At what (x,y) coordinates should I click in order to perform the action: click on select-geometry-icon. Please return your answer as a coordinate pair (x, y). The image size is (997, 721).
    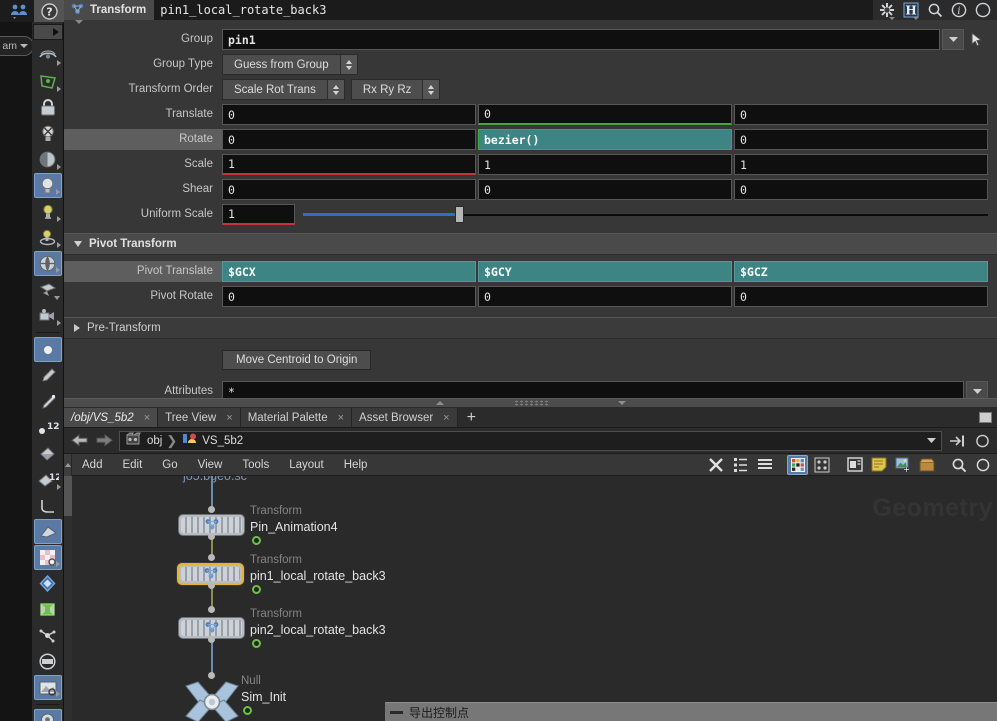
    Looking at the image, I should click on (48, 81).